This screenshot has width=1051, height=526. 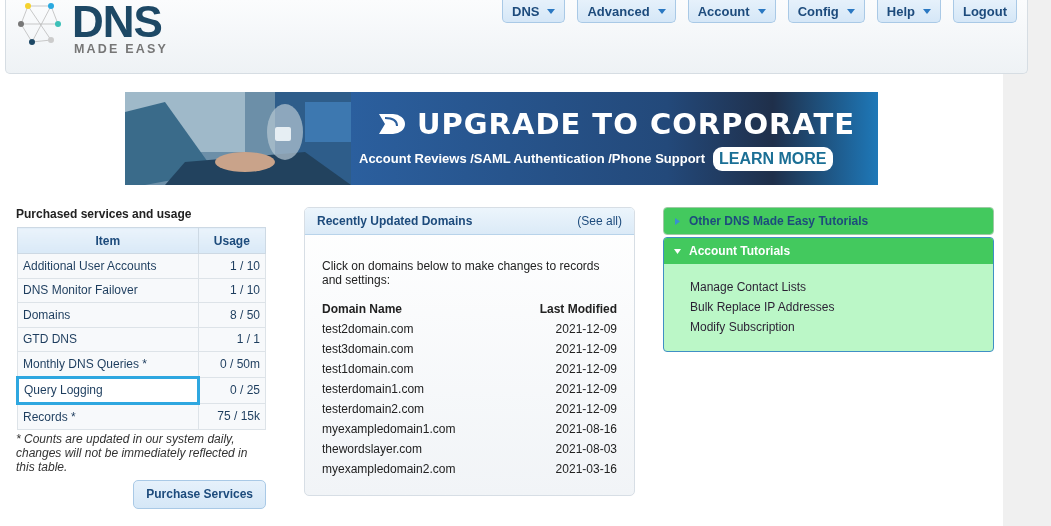 I want to click on column-header: Last Modified, so click(x=578, y=309).